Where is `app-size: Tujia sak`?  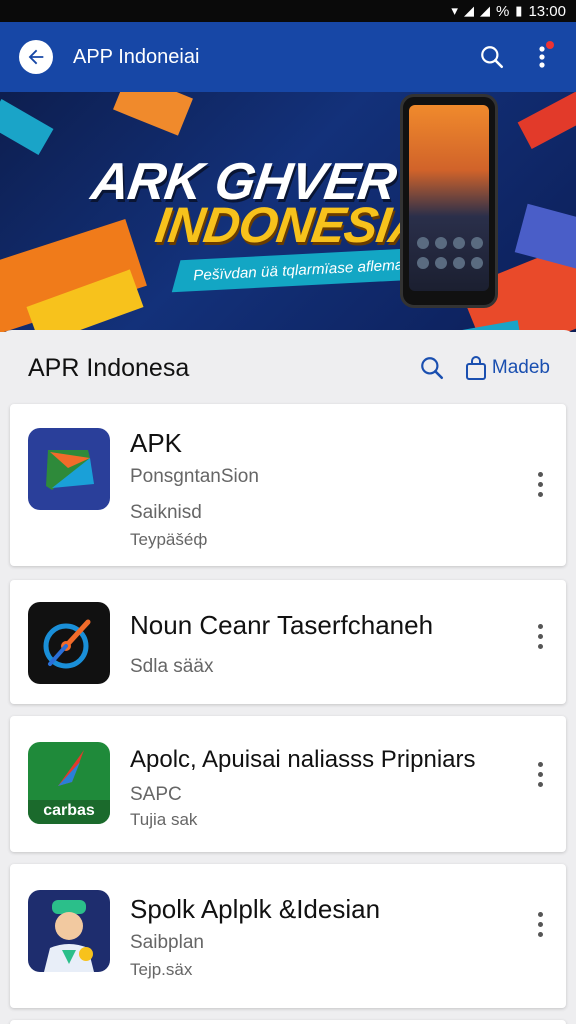
app-size: Tujia sak is located at coordinates (164, 819).